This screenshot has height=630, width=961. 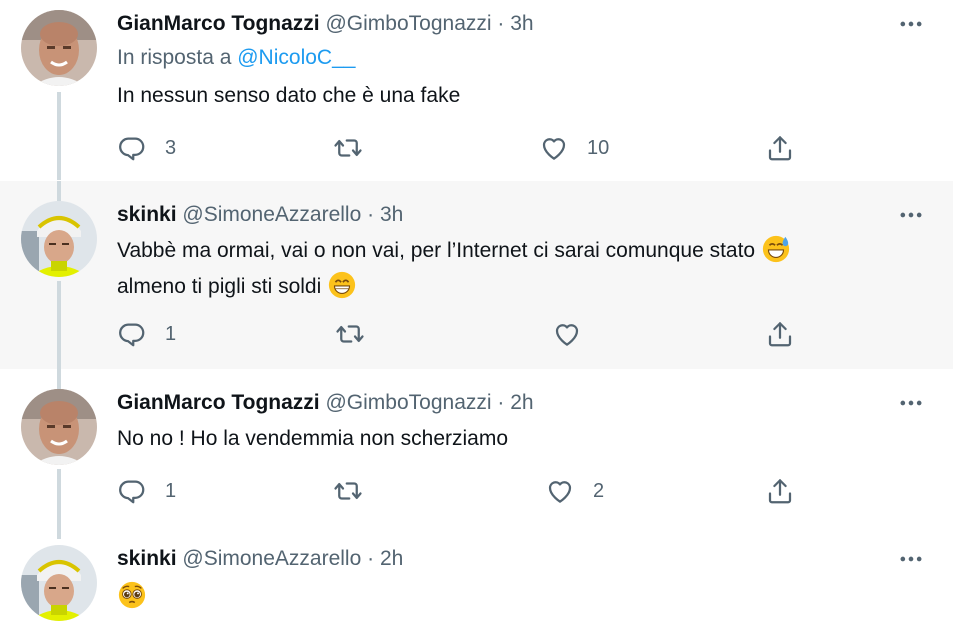 I want to click on grinning-face-with-sweat-icon, so click(x=776, y=249).